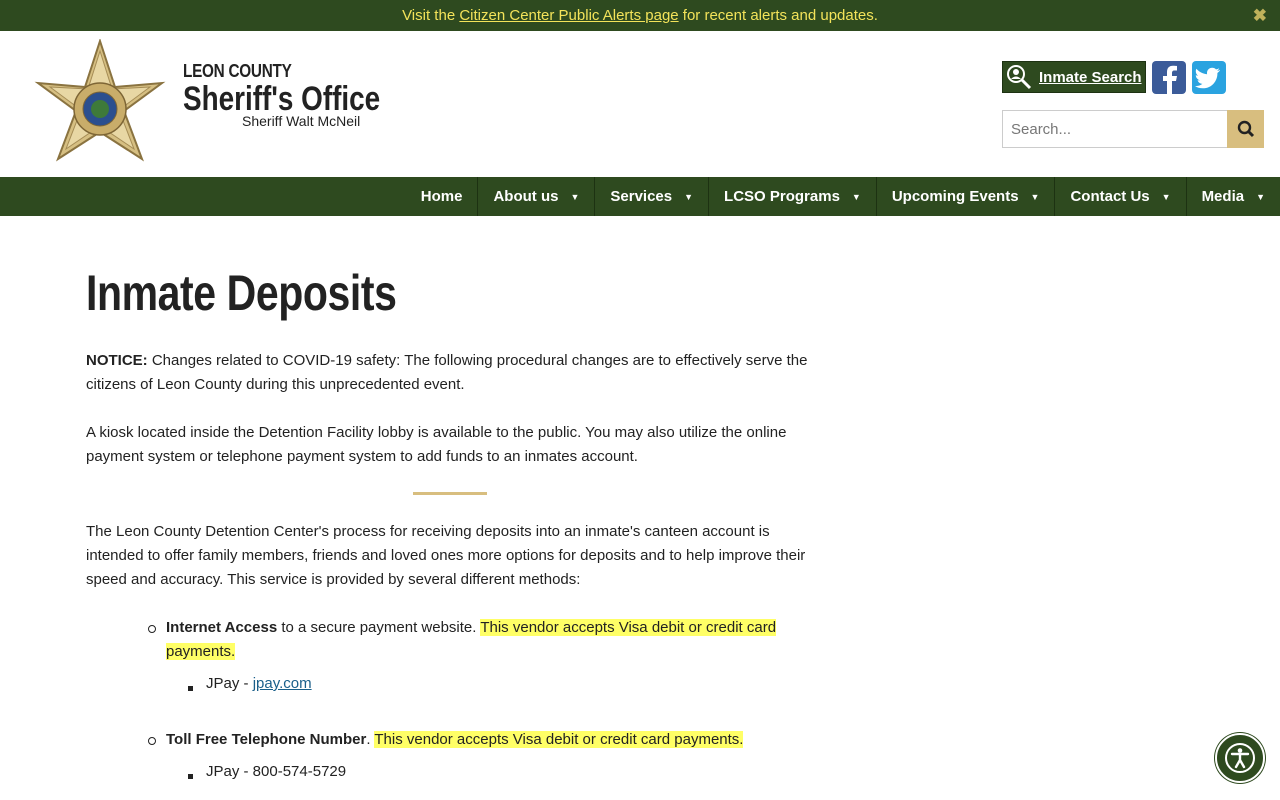  I want to click on nav-about-us: About us ▼, so click(535, 196).